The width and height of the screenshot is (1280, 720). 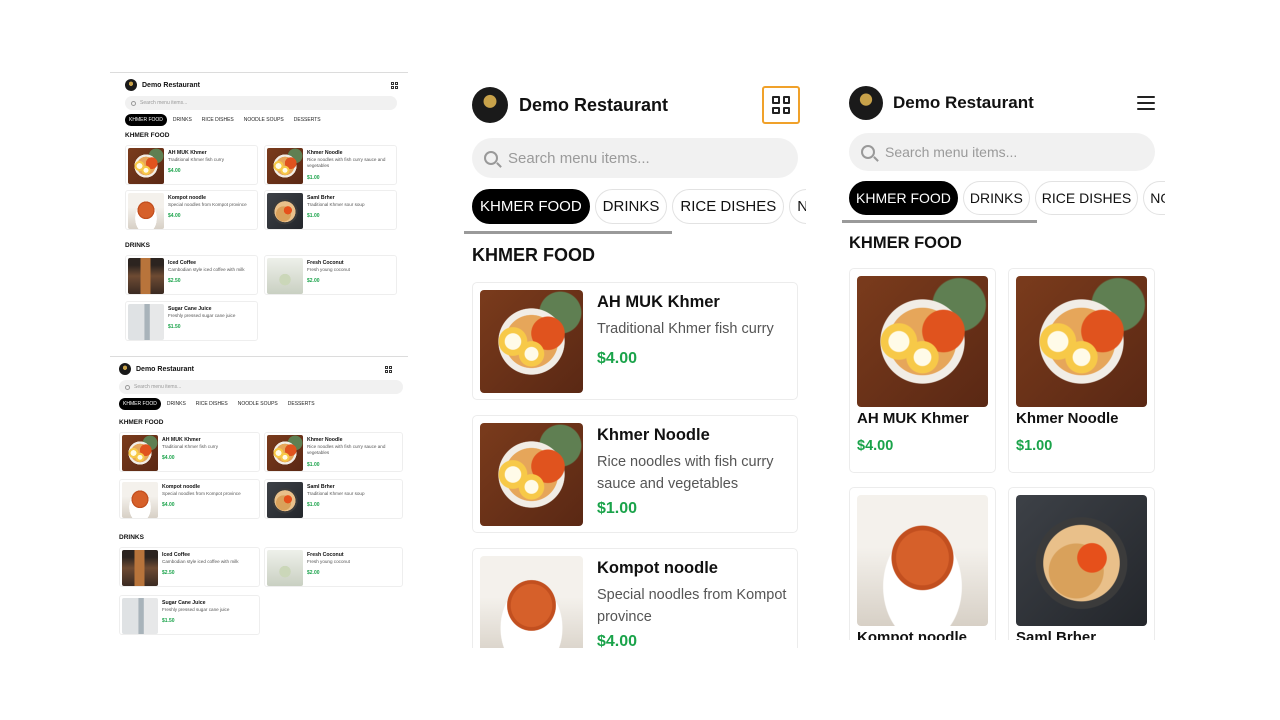 I want to click on item-name: Saml Brher, so click(x=321, y=487).